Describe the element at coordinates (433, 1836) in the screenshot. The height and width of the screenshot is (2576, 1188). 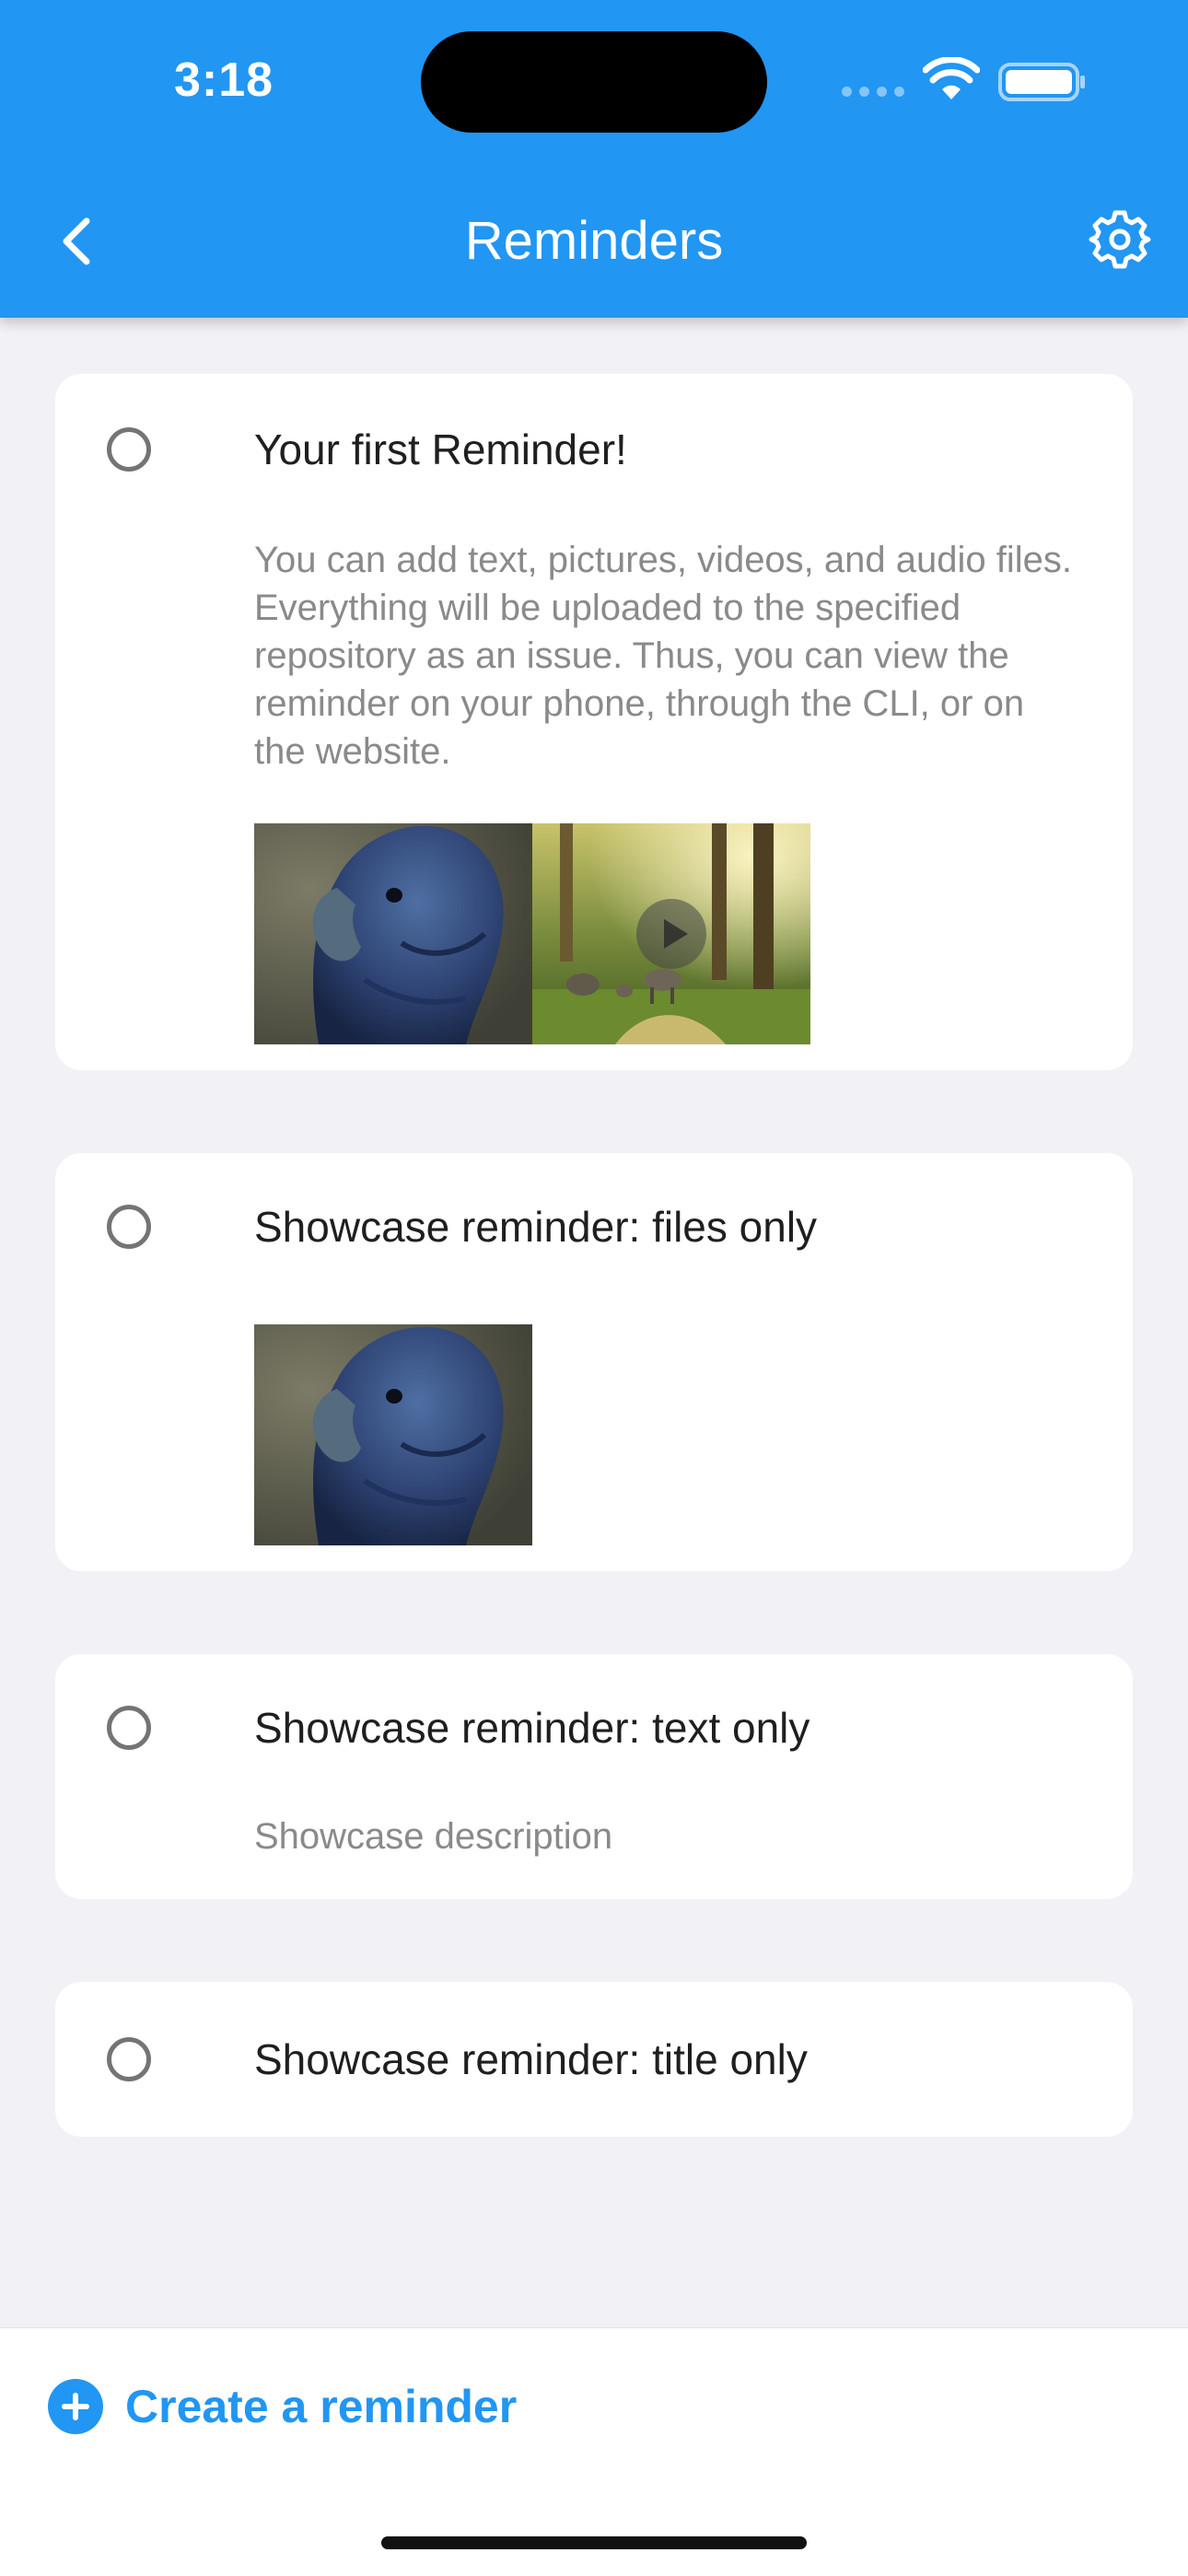
I see `reminder-description: Showcase description` at that location.